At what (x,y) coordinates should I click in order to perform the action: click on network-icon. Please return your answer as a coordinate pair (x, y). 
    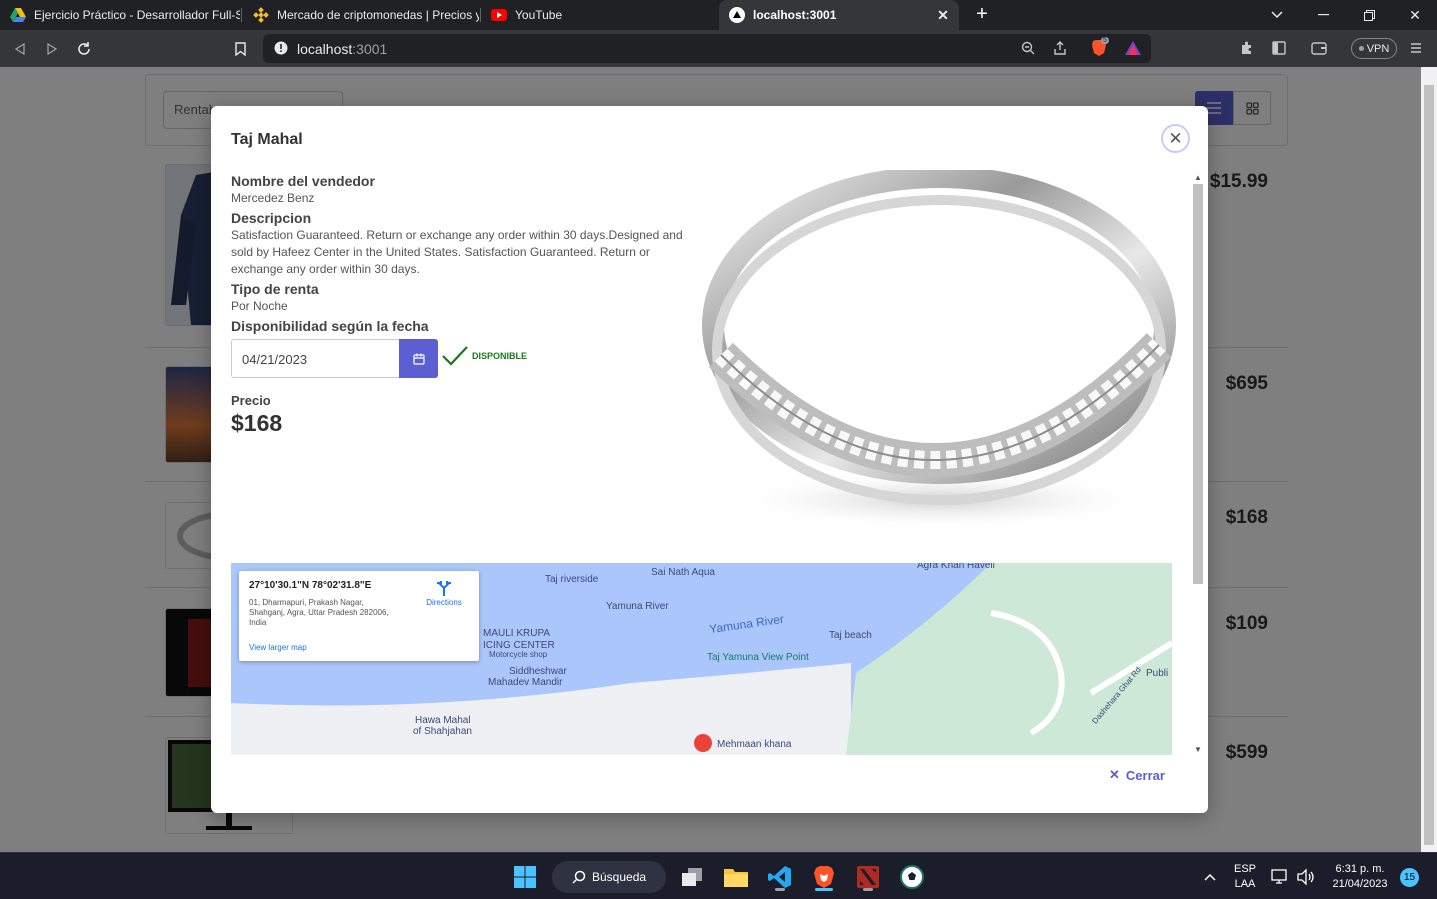
    Looking at the image, I should click on (1279, 876).